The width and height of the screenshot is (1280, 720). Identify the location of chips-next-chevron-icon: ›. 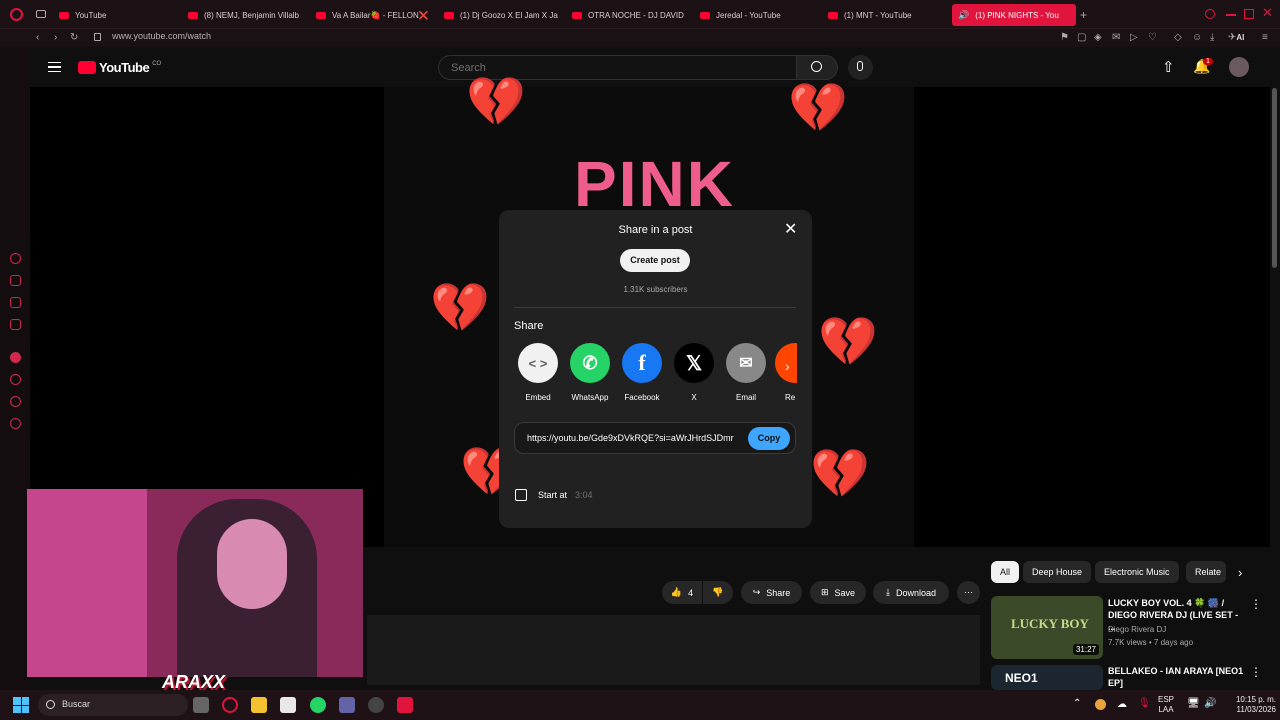
(1240, 572).